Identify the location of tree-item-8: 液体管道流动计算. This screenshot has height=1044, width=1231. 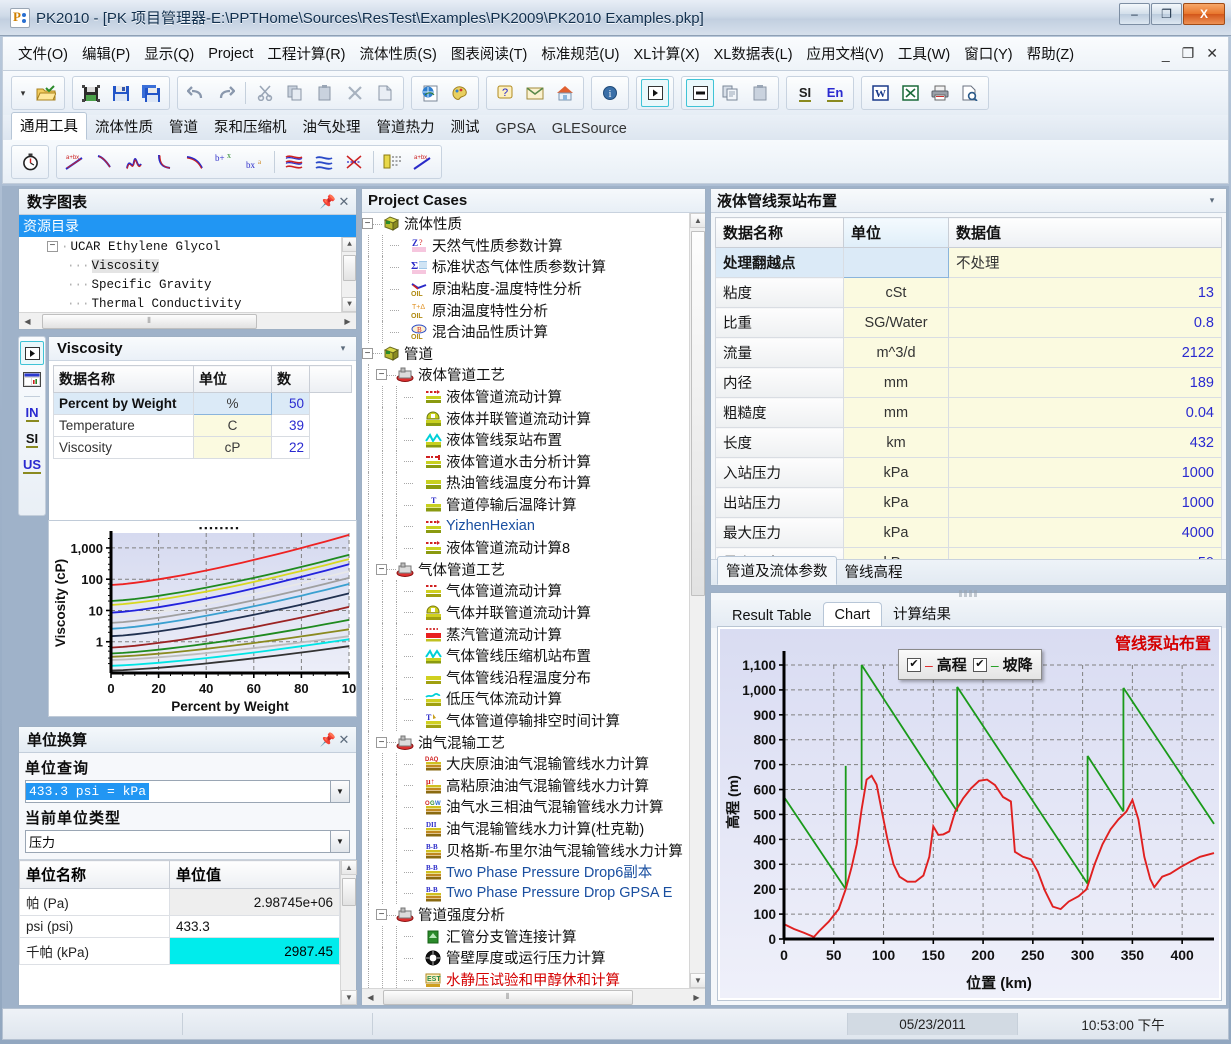
(525, 396).